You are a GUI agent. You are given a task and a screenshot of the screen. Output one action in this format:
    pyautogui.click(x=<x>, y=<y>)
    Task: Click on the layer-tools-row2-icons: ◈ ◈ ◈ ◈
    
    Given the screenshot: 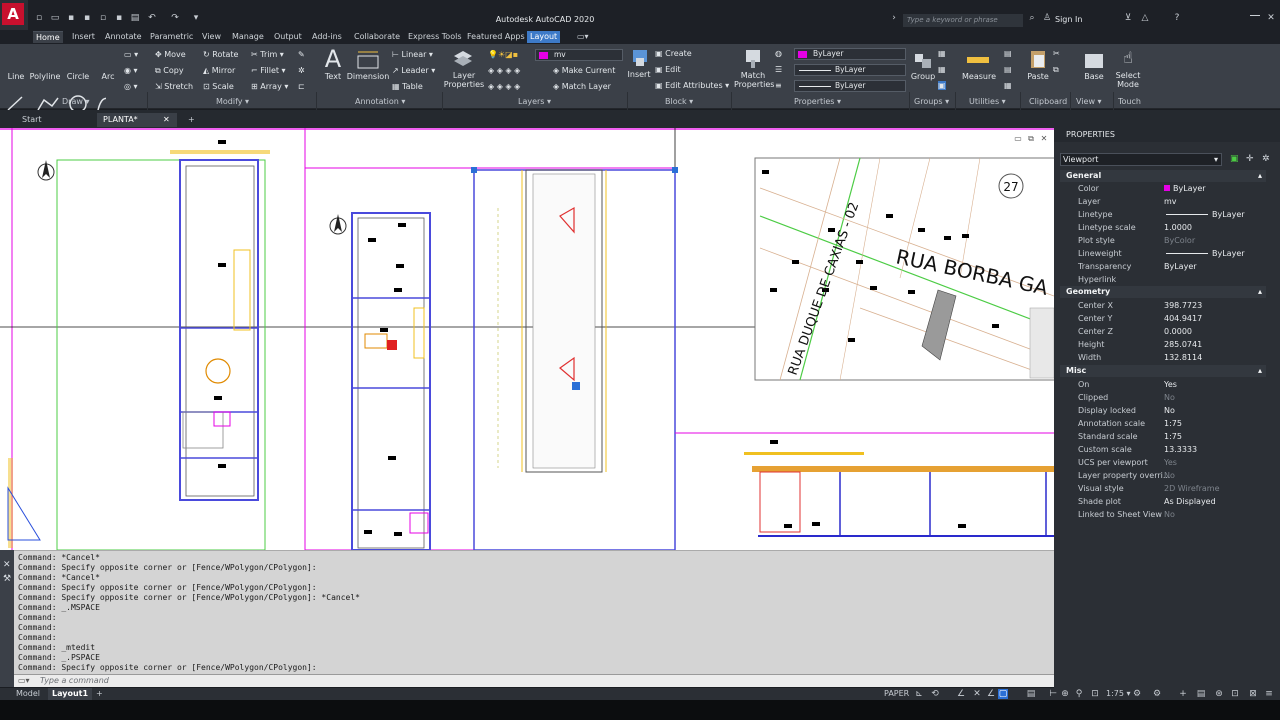 What is the action you would take?
    pyautogui.click(x=504, y=86)
    